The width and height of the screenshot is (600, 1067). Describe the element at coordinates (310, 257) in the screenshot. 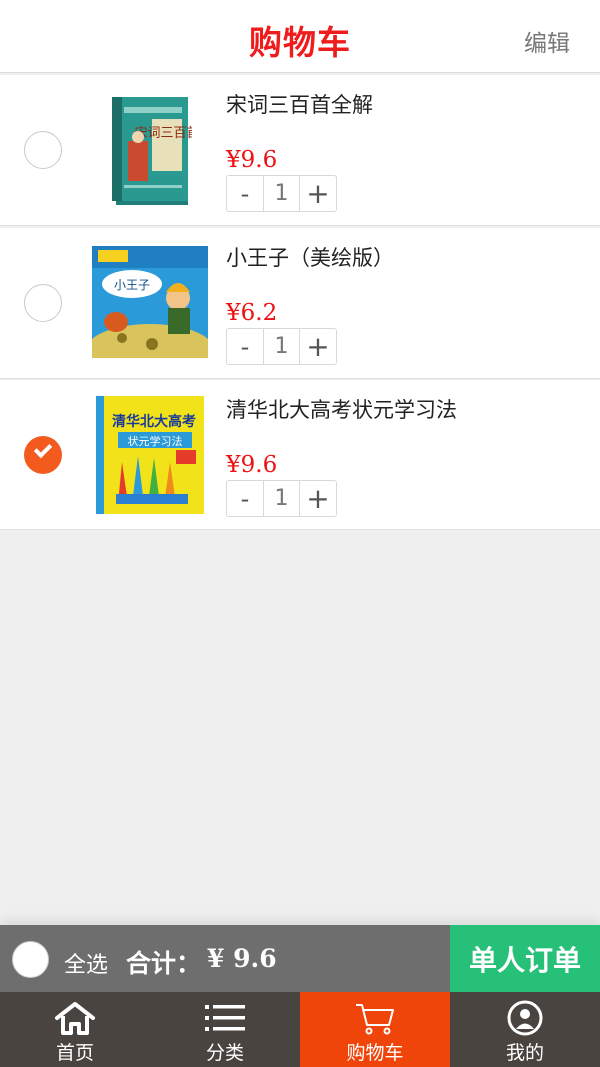

I see `item-name: 小王子（美绘版）` at that location.